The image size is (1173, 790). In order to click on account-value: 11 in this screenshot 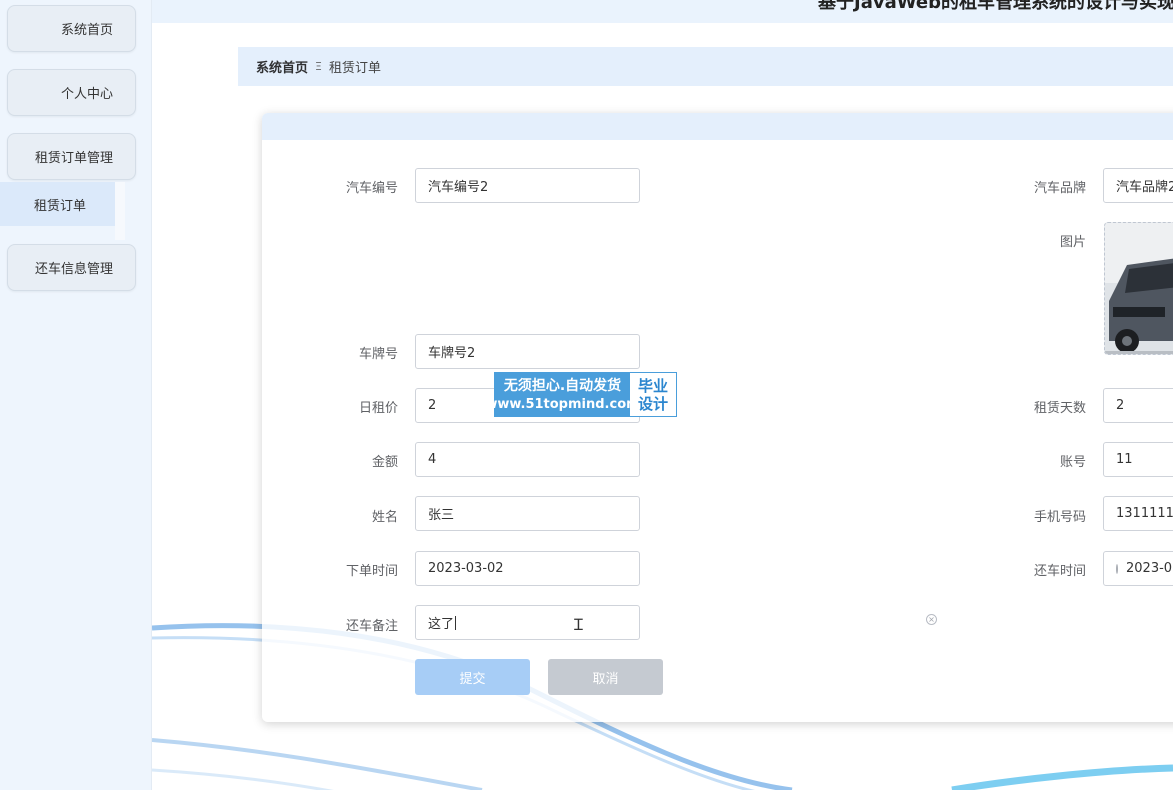, I will do `click(1124, 459)`.